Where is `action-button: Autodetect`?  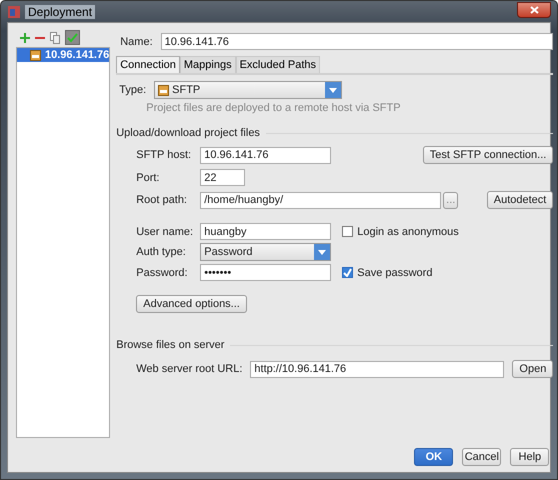 action-button: Autodetect is located at coordinates (520, 200).